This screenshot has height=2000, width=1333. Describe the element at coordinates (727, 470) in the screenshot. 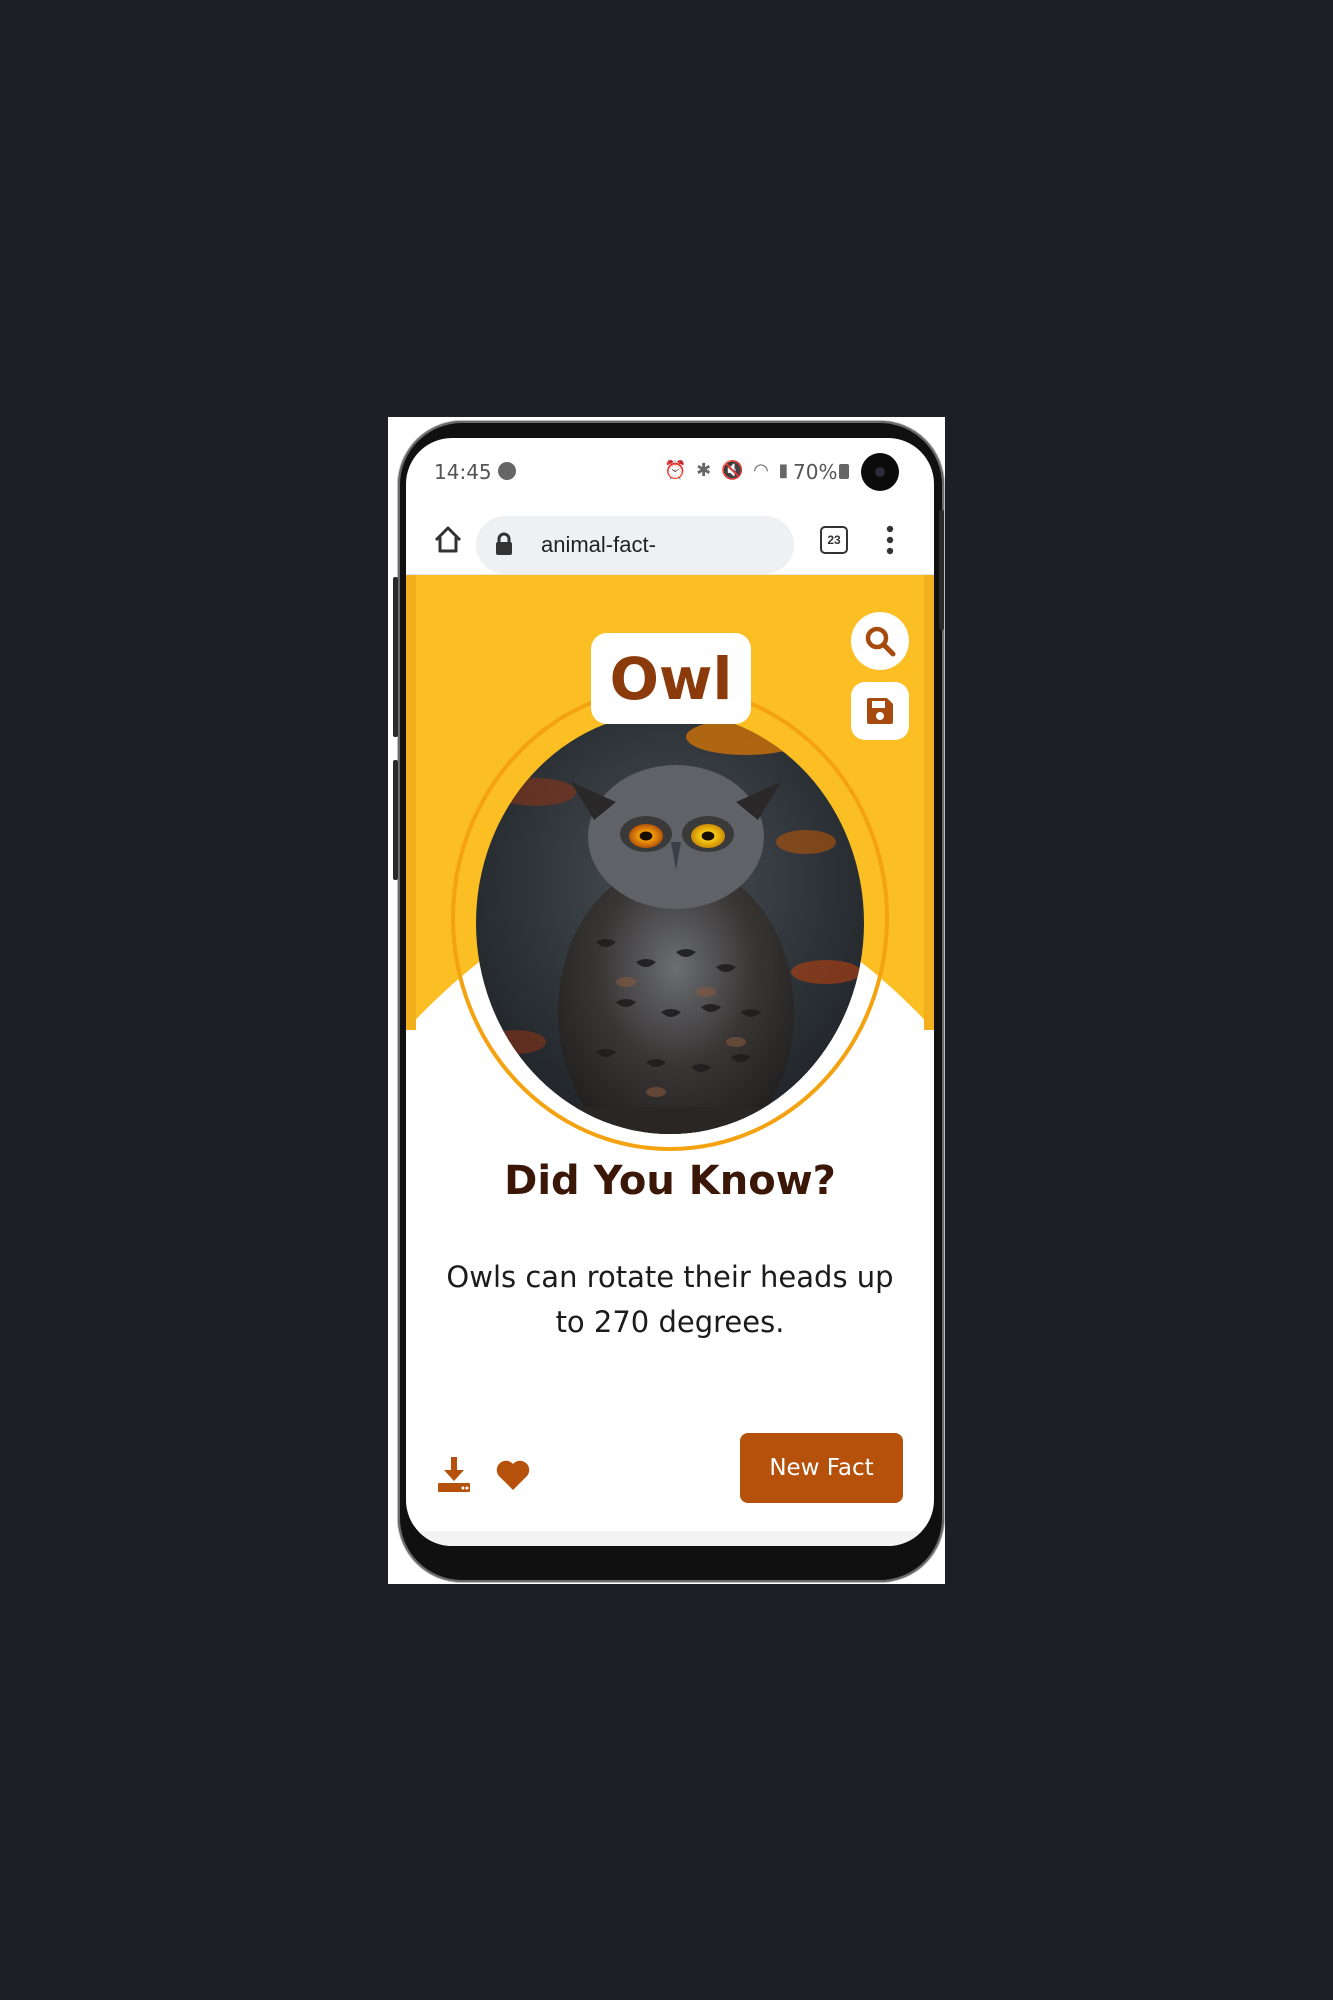

I see `status-icons: ⏰ ✱ 🔇 ◠ ▮` at that location.